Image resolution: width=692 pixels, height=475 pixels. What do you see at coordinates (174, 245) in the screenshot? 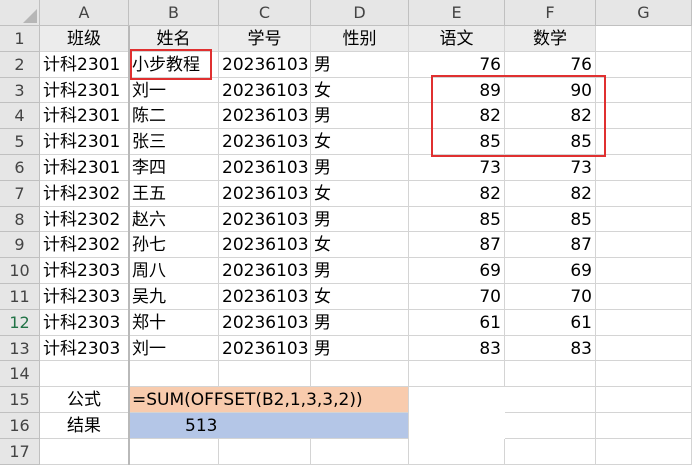
I see `cell-name: 孙七` at bounding box center [174, 245].